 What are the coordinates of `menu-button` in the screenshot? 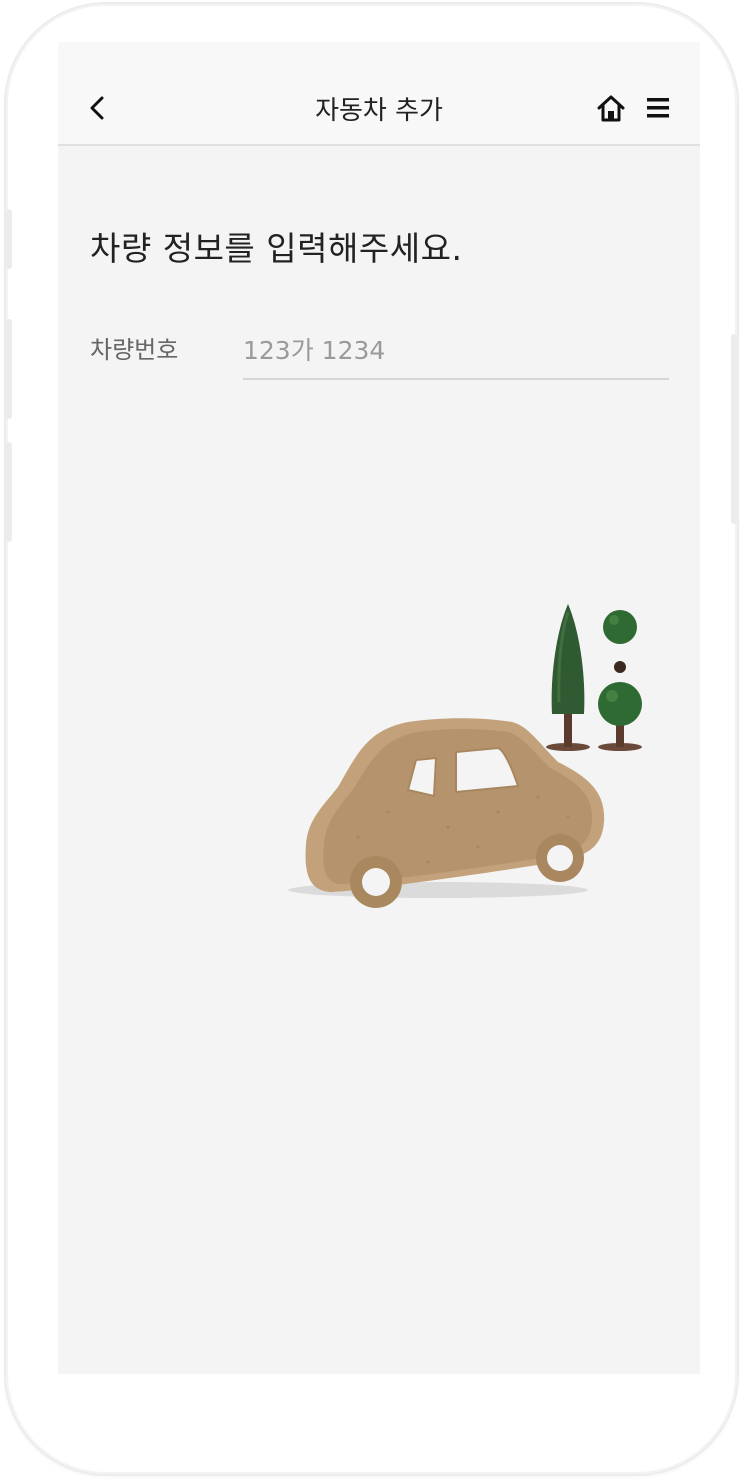 It's located at (659, 109).